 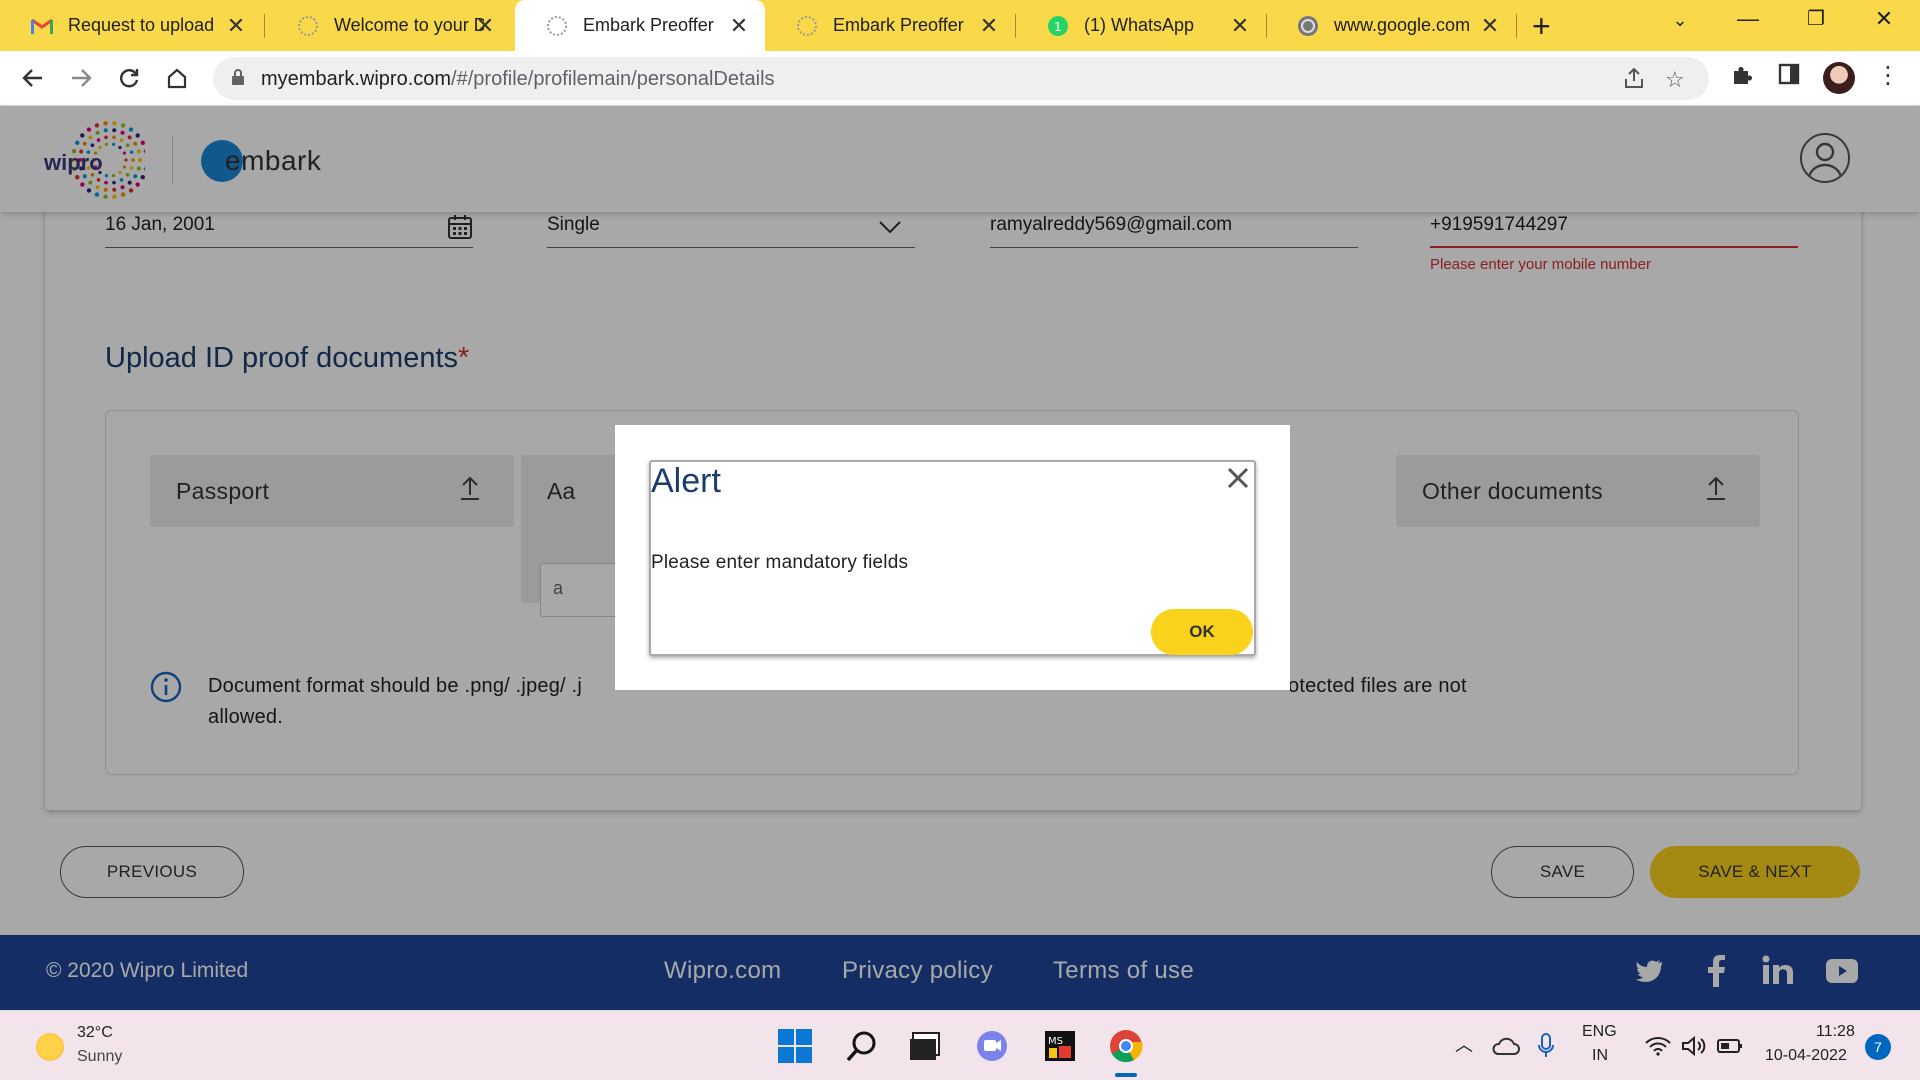 I want to click on share-icon, so click(x=1634, y=81).